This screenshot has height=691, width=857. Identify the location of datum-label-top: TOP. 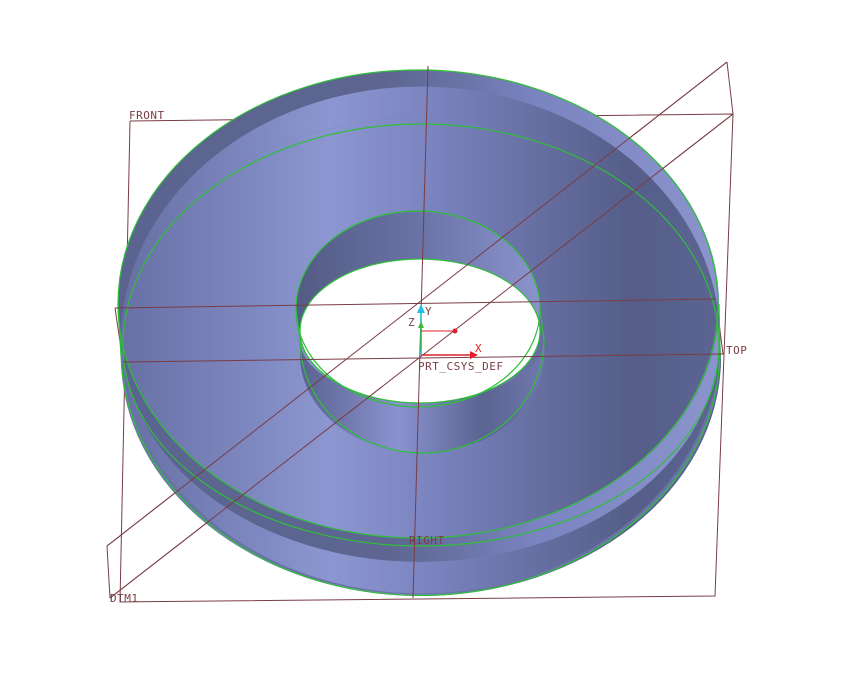
(736, 350).